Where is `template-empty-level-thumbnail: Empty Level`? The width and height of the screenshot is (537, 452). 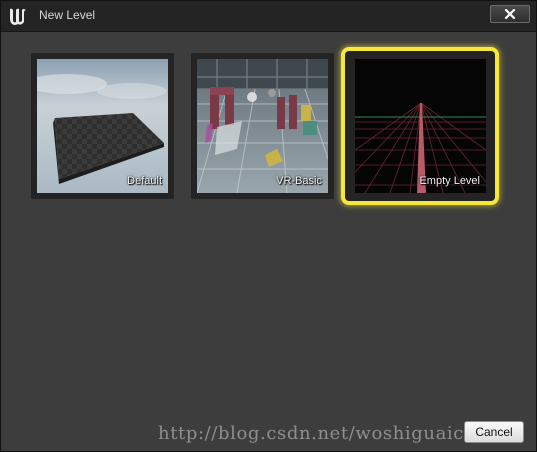 template-empty-level-thumbnail: Empty Level is located at coordinates (420, 126).